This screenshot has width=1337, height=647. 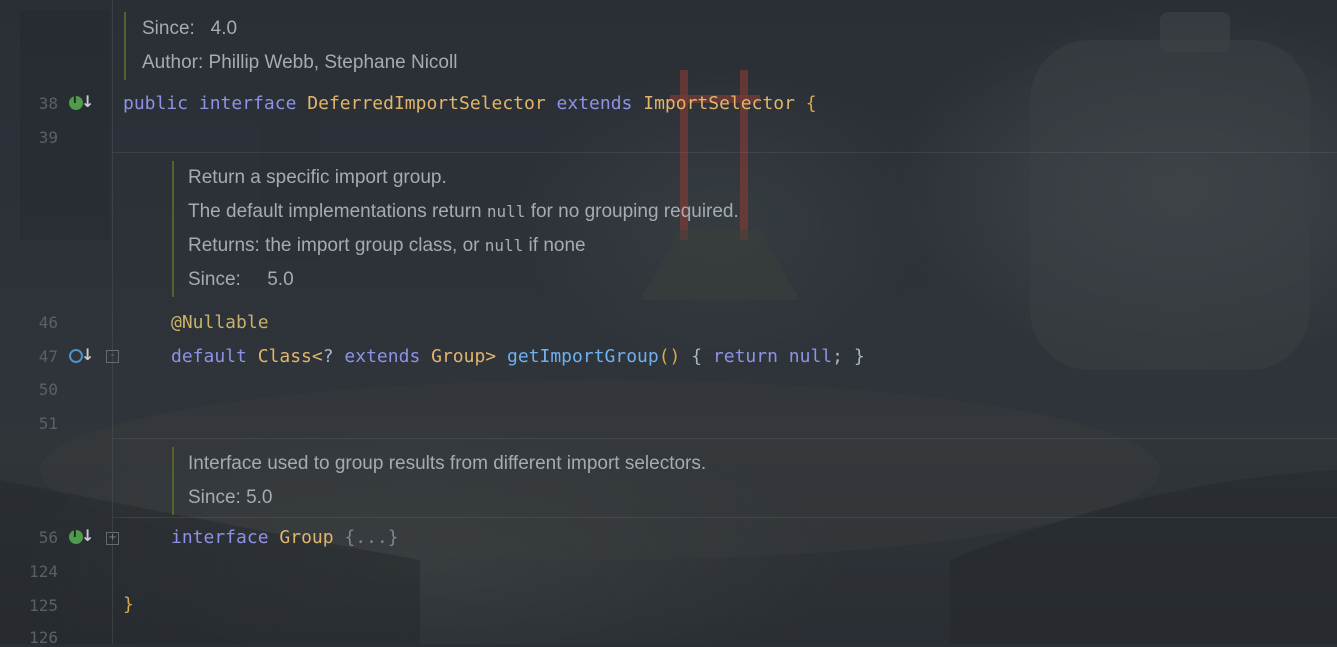 What do you see at coordinates (112, 322) in the screenshot?
I see `gutter-divider` at bounding box center [112, 322].